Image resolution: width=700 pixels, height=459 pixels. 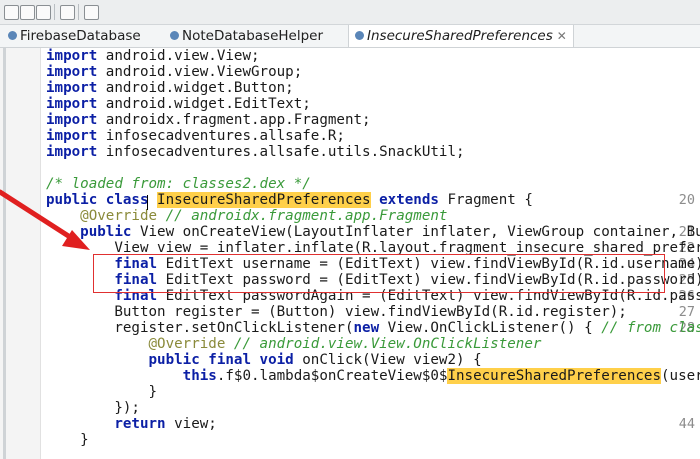 What do you see at coordinates (45, 219) in the screenshot?
I see `red-arrow` at bounding box center [45, 219].